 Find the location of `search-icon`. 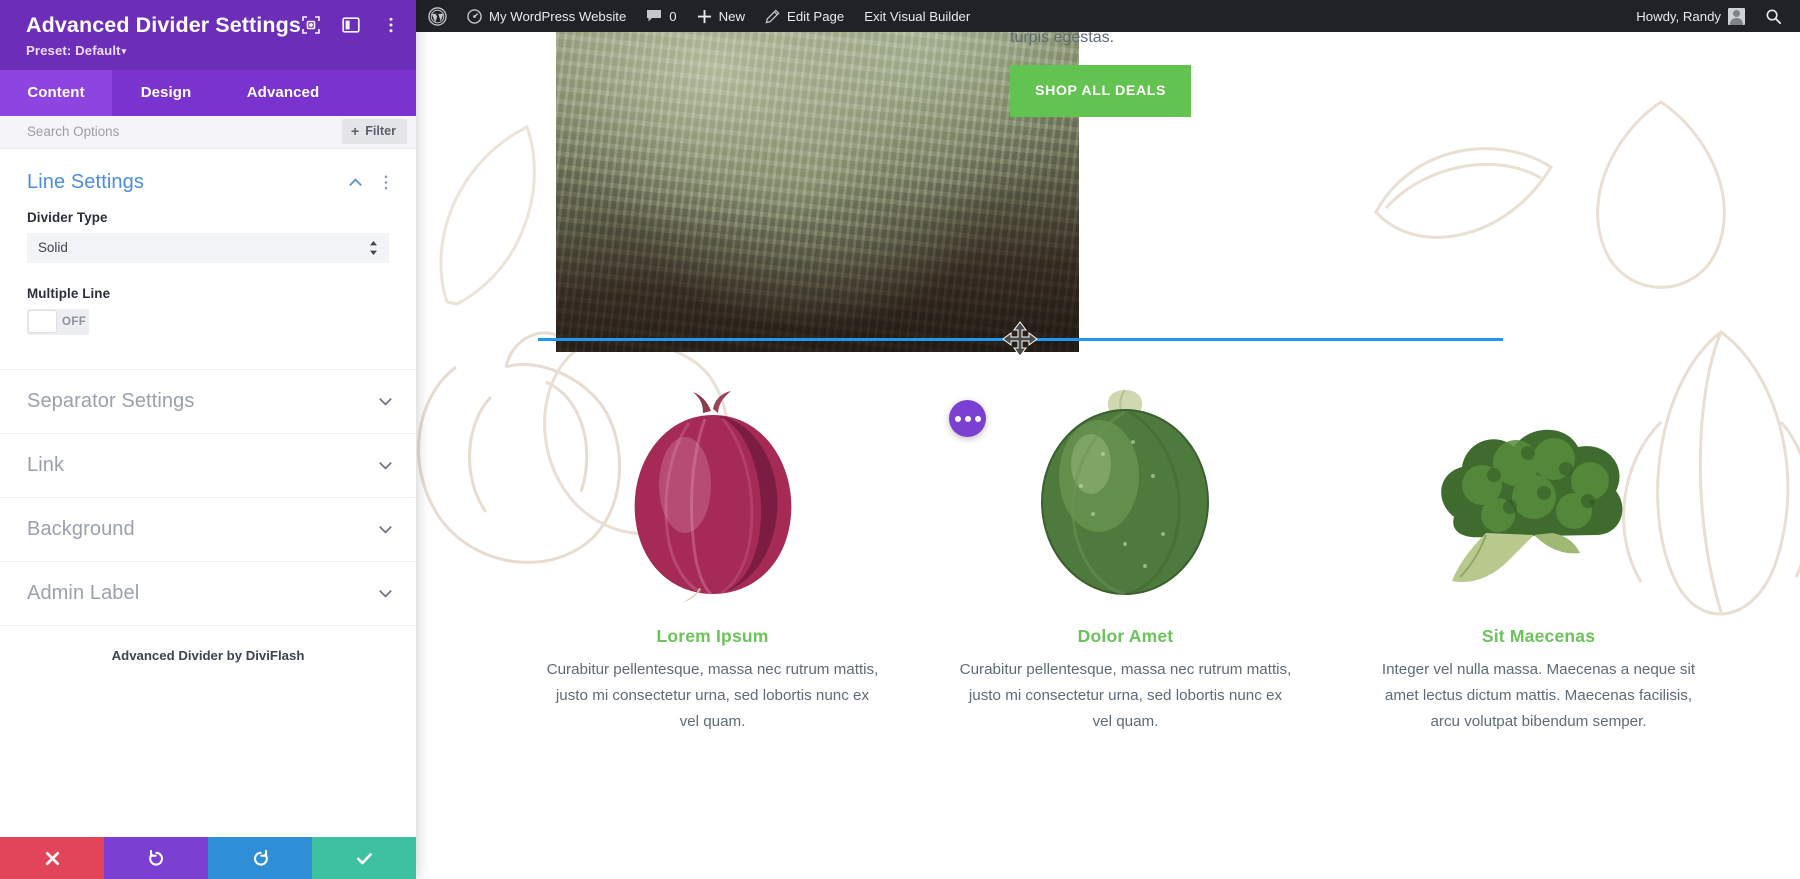

search-icon is located at coordinates (1774, 16).